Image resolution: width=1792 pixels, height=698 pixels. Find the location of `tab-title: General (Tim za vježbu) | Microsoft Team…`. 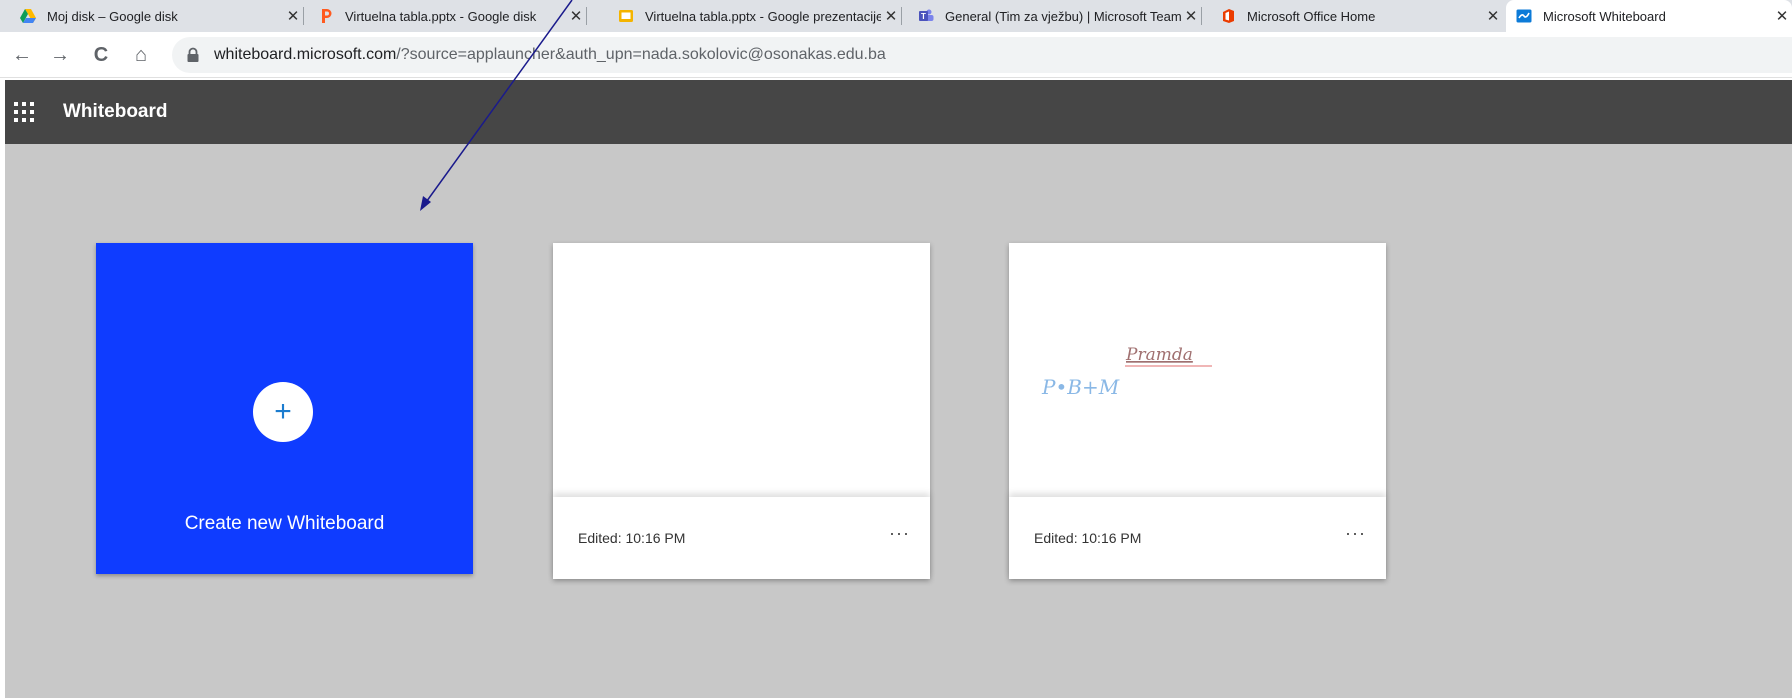

tab-title: General (Tim za vježbu) | Microsoft Team… is located at coordinates (1063, 16).